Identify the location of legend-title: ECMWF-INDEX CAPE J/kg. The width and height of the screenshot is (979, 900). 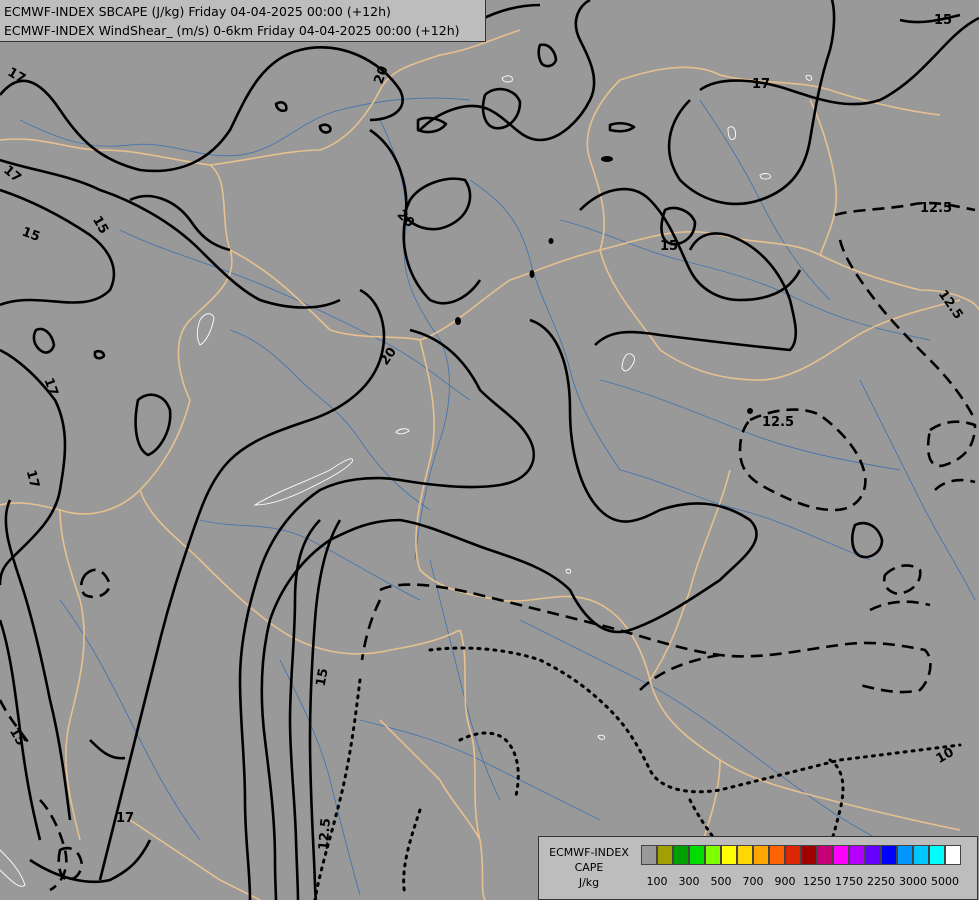
(589, 867).